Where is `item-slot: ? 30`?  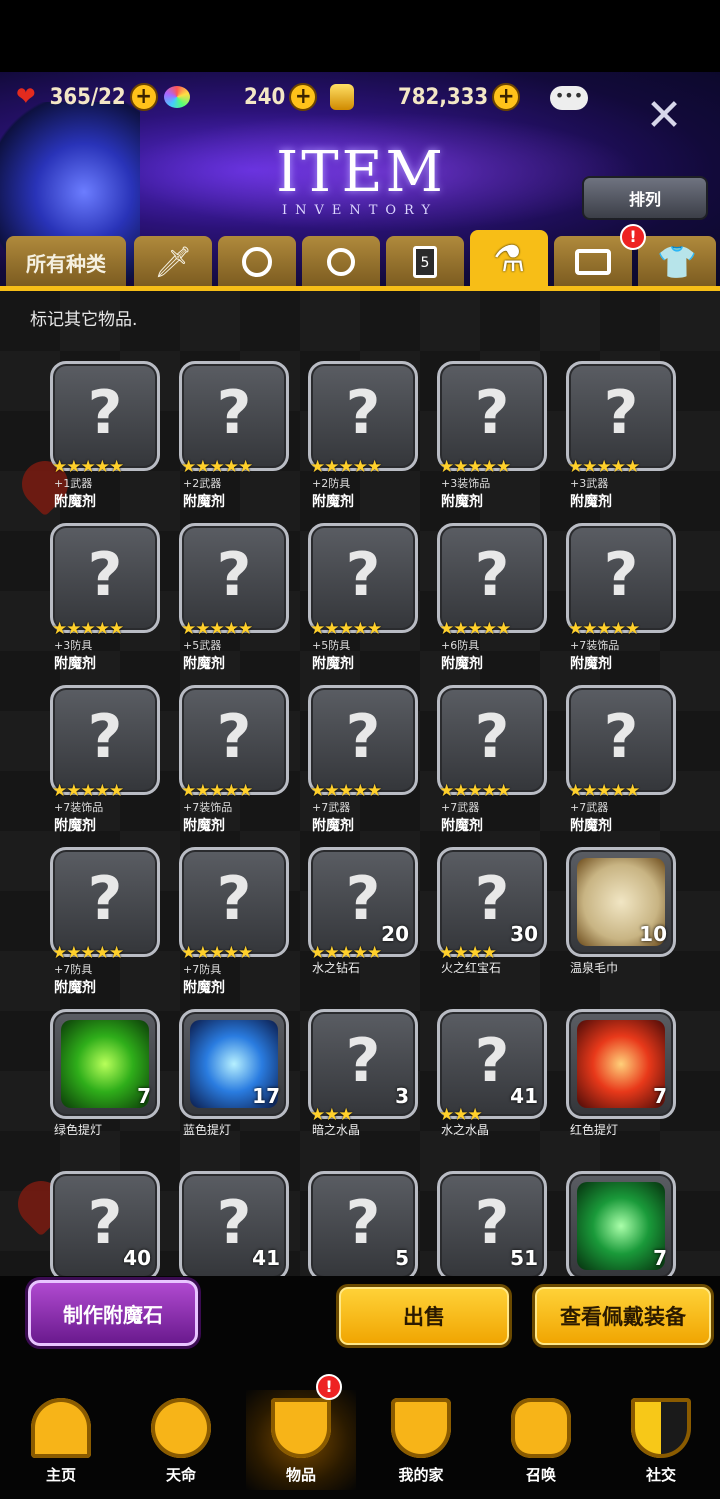 item-slot: ? 30 is located at coordinates (492, 902).